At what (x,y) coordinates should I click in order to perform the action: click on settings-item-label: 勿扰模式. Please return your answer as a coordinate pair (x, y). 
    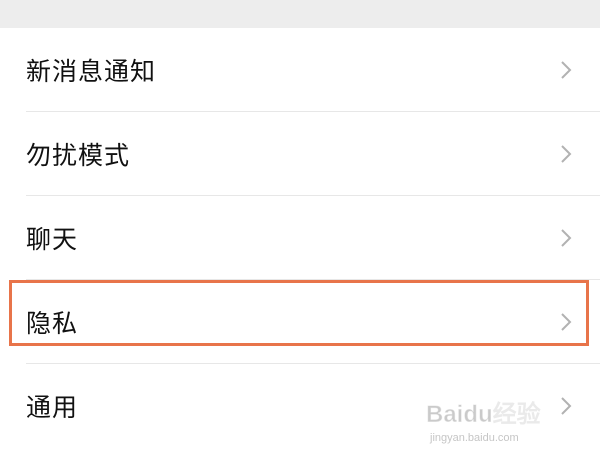
    Looking at the image, I should click on (78, 155).